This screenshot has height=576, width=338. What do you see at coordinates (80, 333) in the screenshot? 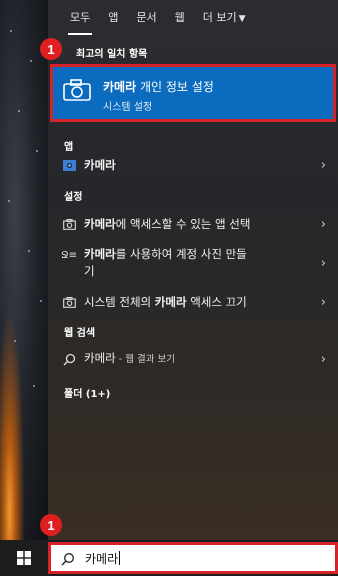
I see `web-search-heading: 웹 검색` at bounding box center [80, 333].